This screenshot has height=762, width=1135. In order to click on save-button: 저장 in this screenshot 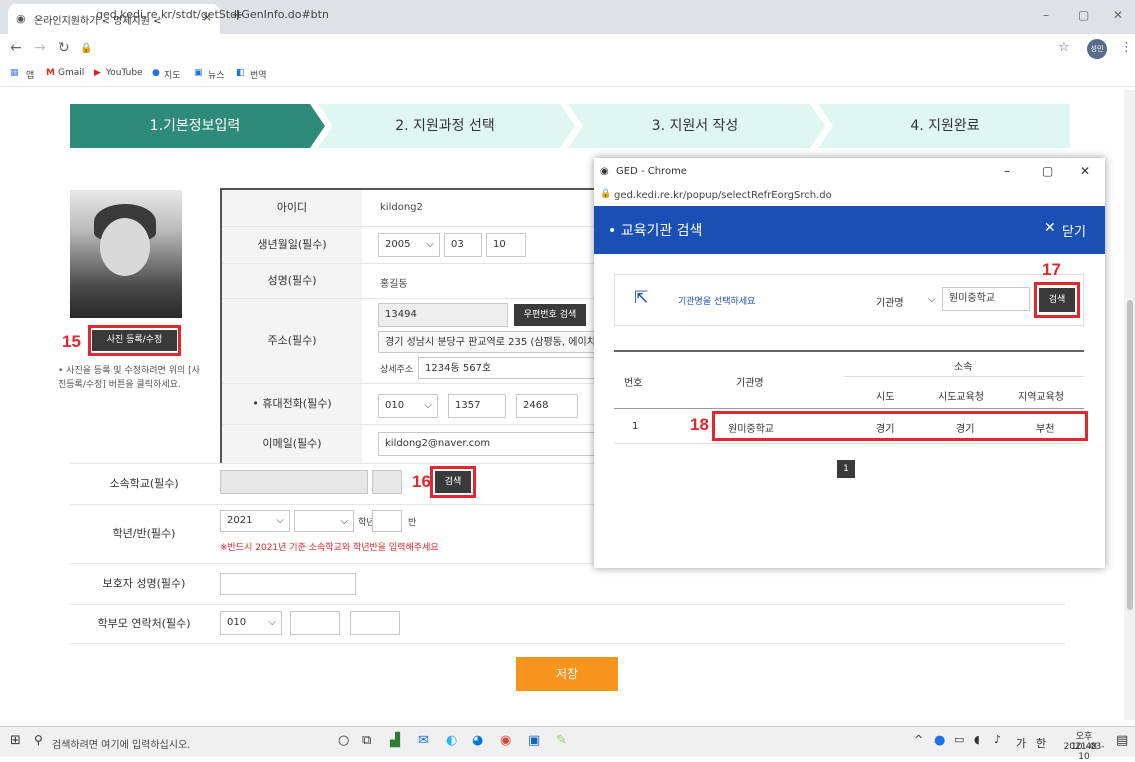, I will do `click(567, 674)`.